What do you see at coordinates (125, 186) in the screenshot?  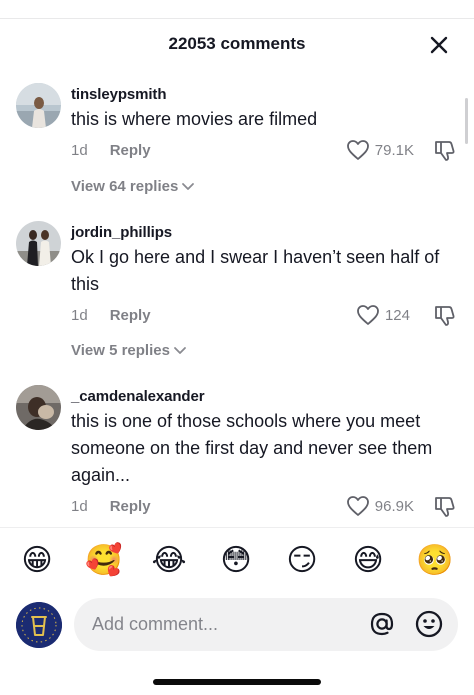 I see `view-replies-label: View 64 replies` at bounding box center [125, 186].